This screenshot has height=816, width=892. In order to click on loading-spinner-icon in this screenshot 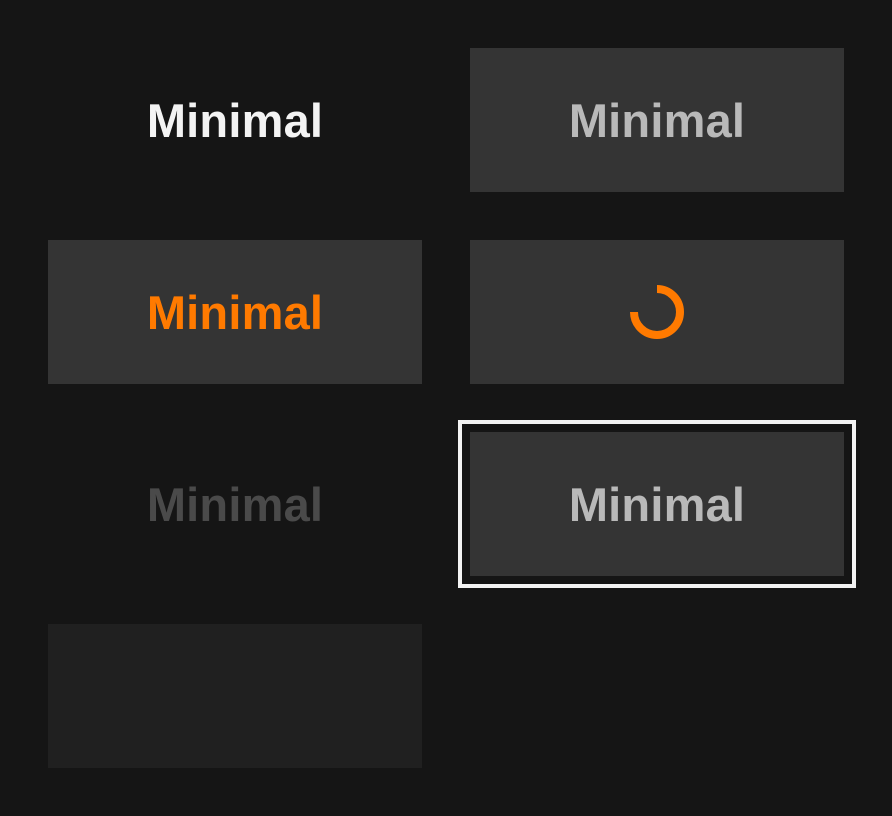, I will do `click(657, 312)`.